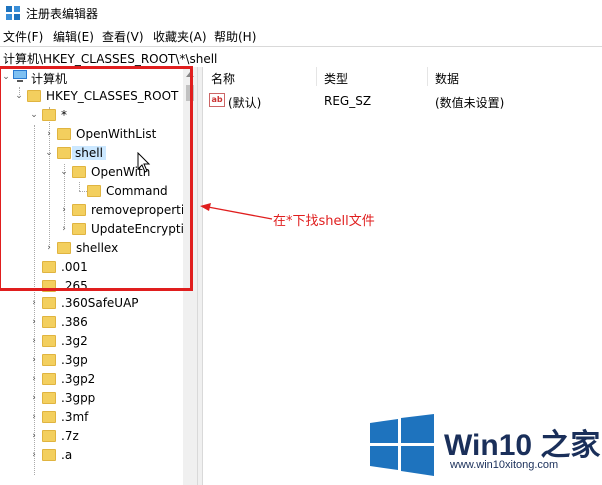 This screenshot has height=485, width=602. What do you see at coordinates (62, 14) in the screenshot?
I see `window-title: 注册表编辑器` at bounding box center [62, 14].